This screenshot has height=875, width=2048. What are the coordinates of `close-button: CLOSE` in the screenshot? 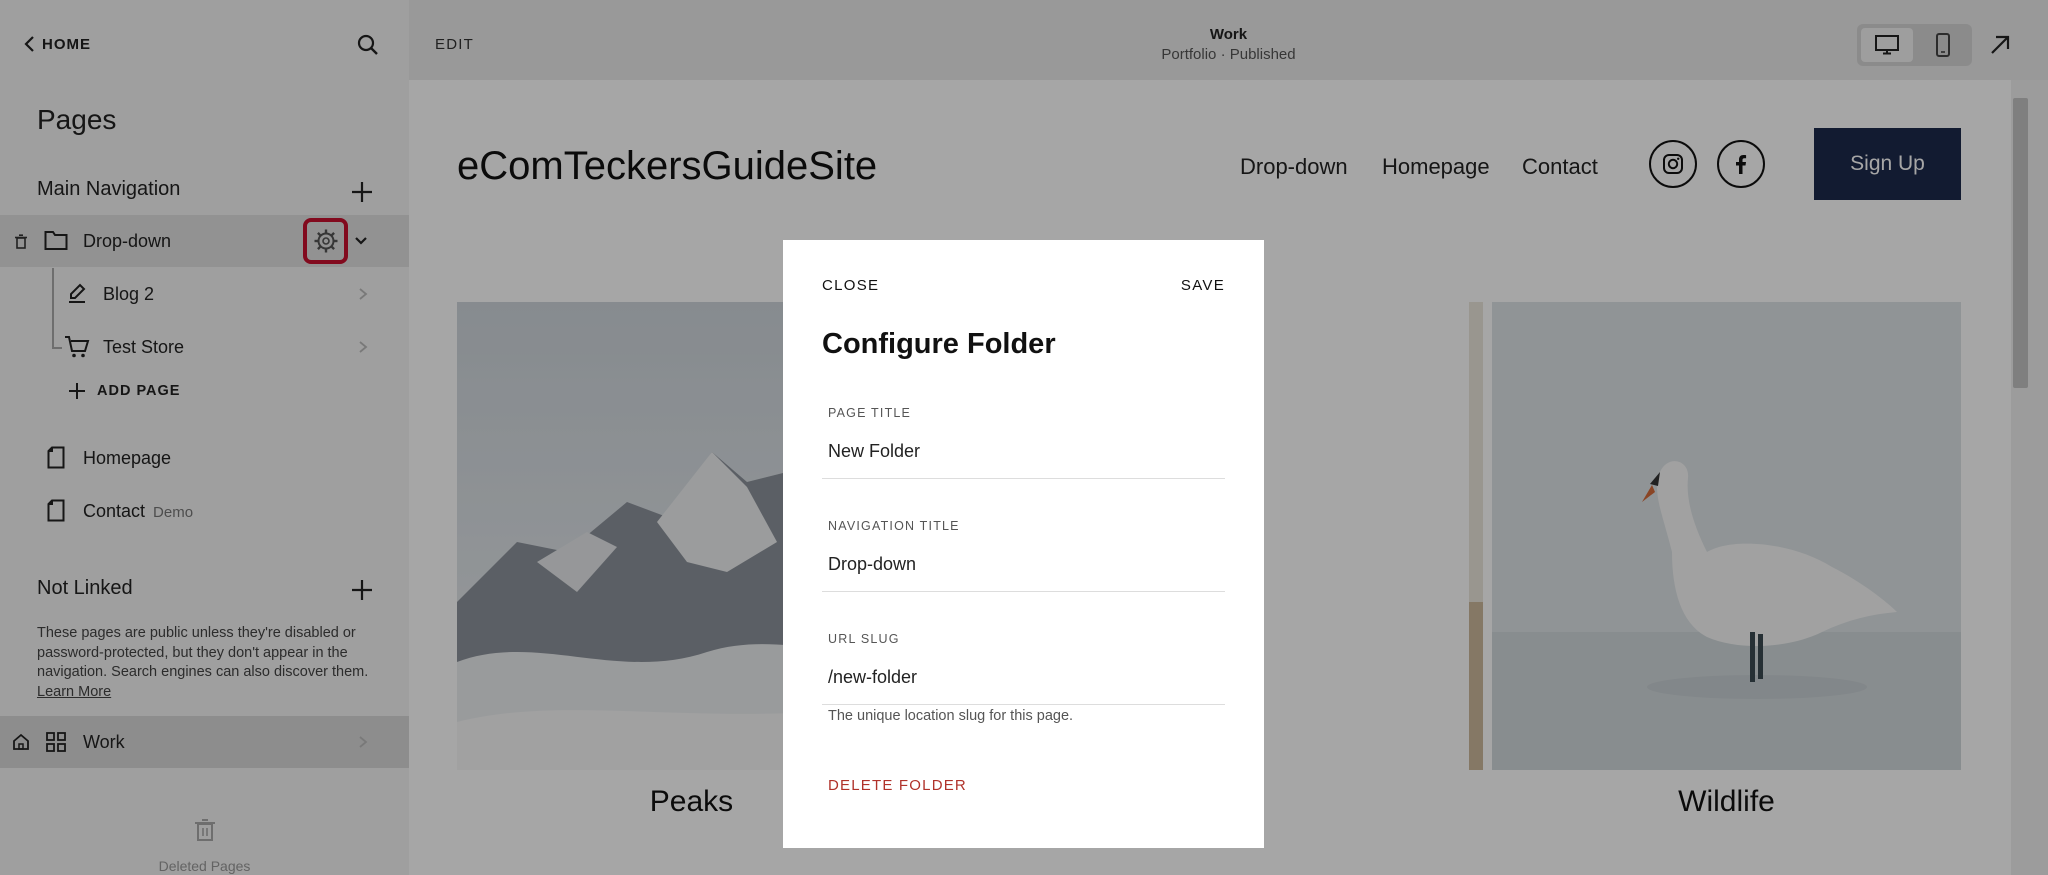 It's located at (850, 285).